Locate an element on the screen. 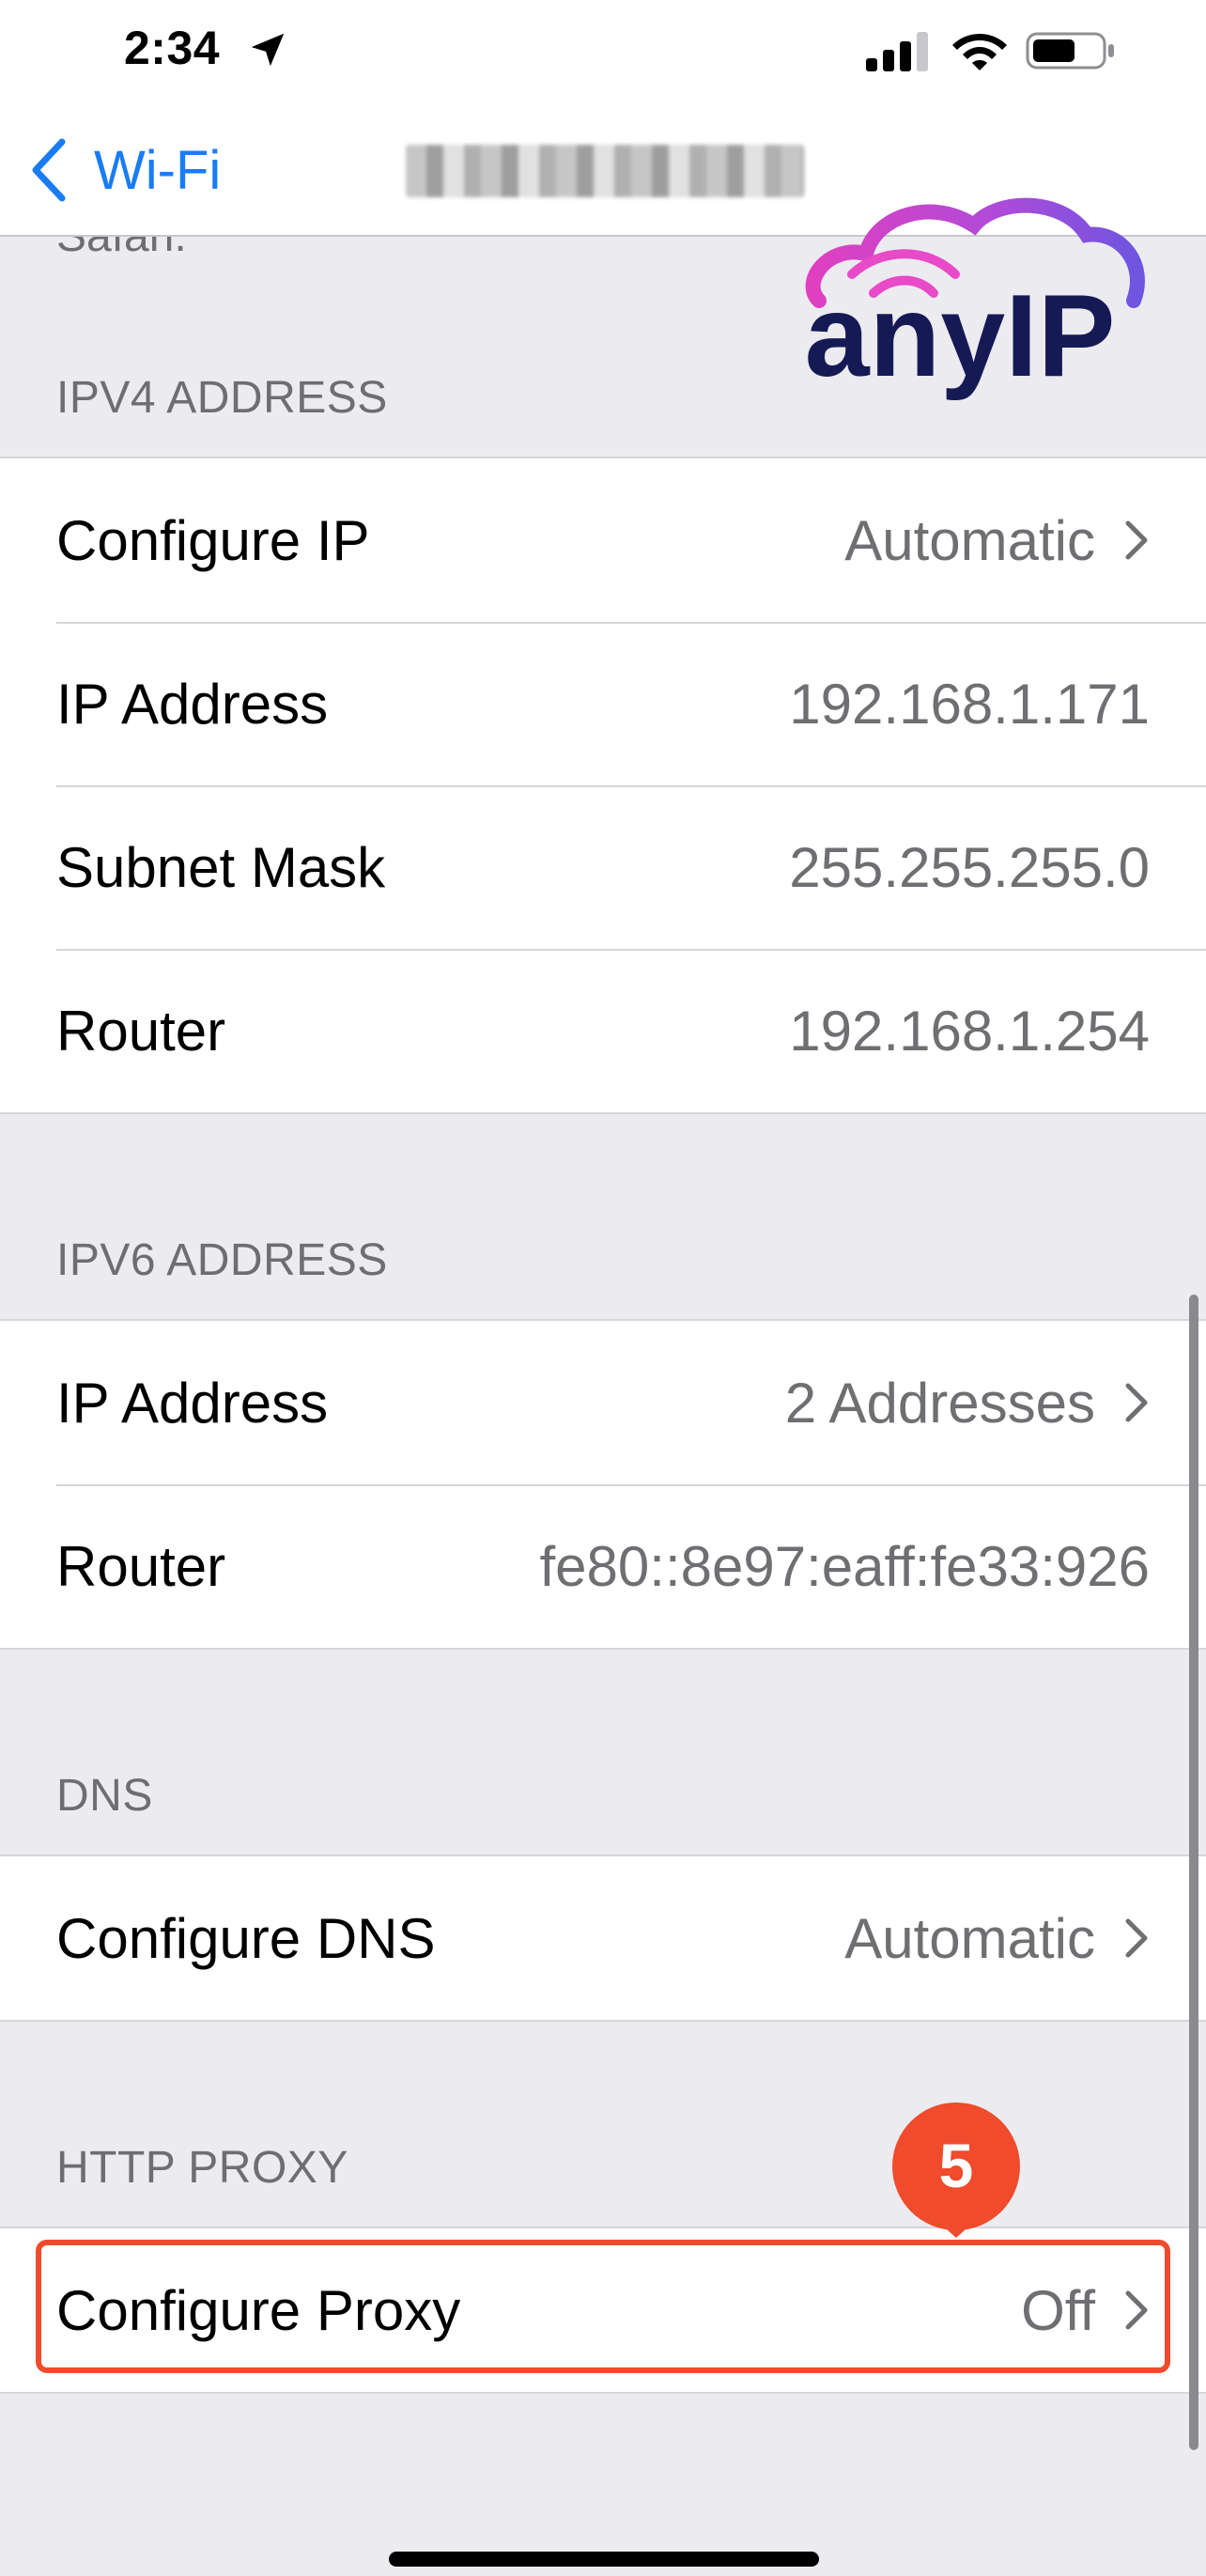  row-ip-address: IP Address 192.168.1.171 is located at coordinates (603, 704).